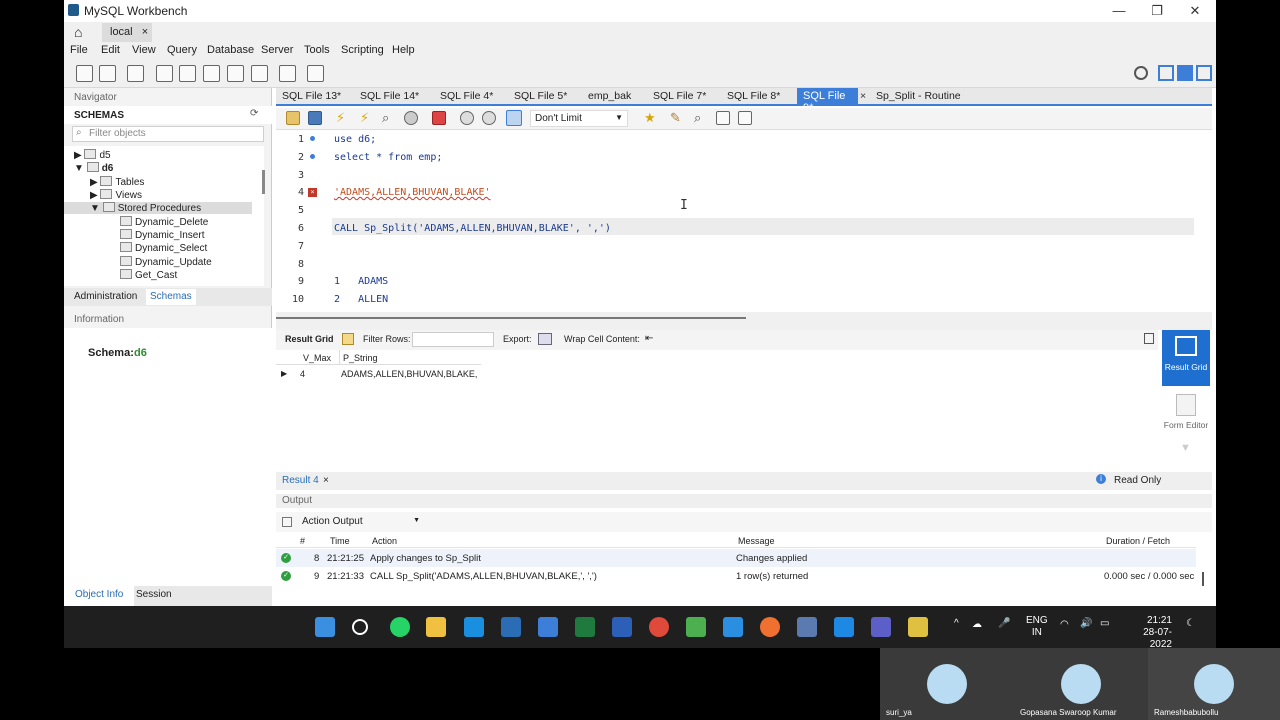 This screenshot has width=1280, height=720. What do you see at coordinates (317, 50) in the screenshot?
I see `menu-tools: Tools` at bounding box center [317, 50].